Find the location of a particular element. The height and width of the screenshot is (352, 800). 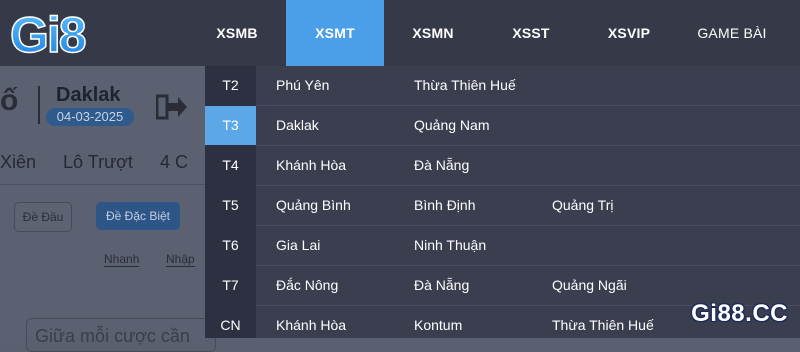

nhap-option: Nhập is located at coordinates (180, 259).